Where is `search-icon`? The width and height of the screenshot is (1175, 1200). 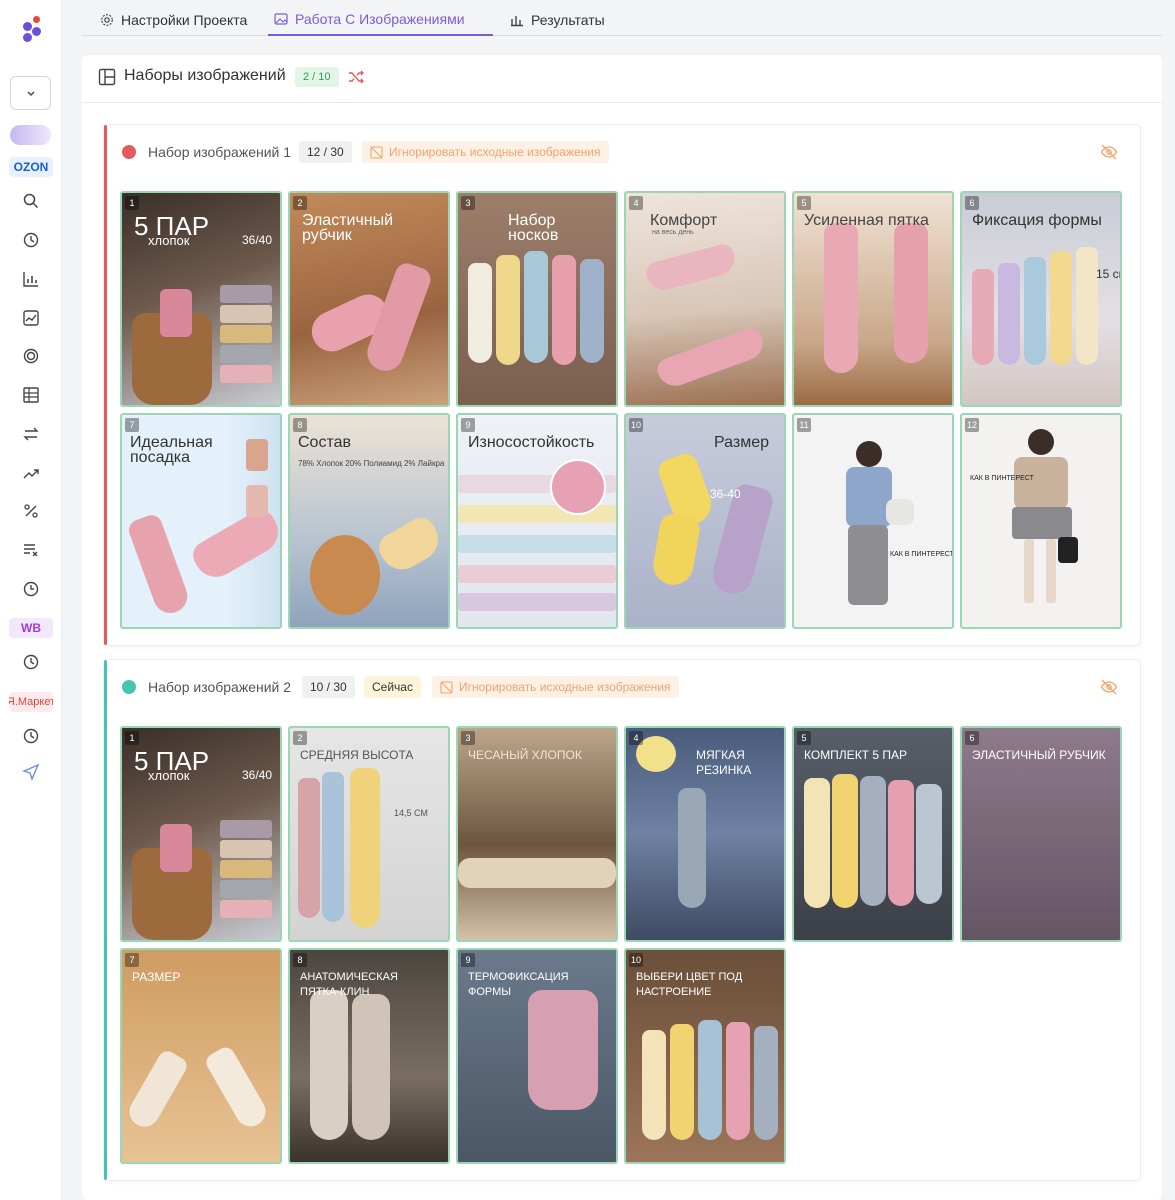 search-icon is located at coordinates (31, 201).